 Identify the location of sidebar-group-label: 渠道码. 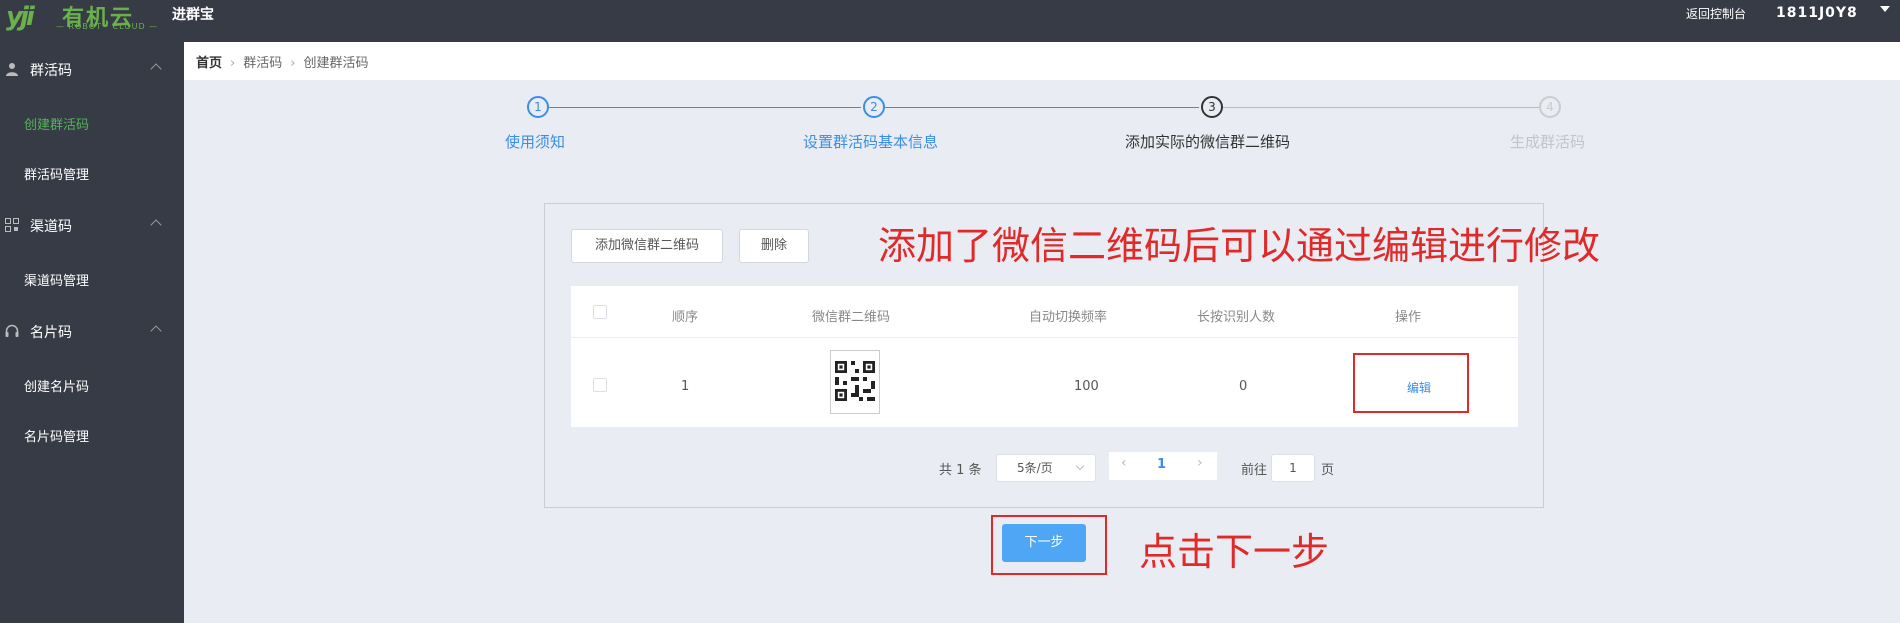
(51, 227).